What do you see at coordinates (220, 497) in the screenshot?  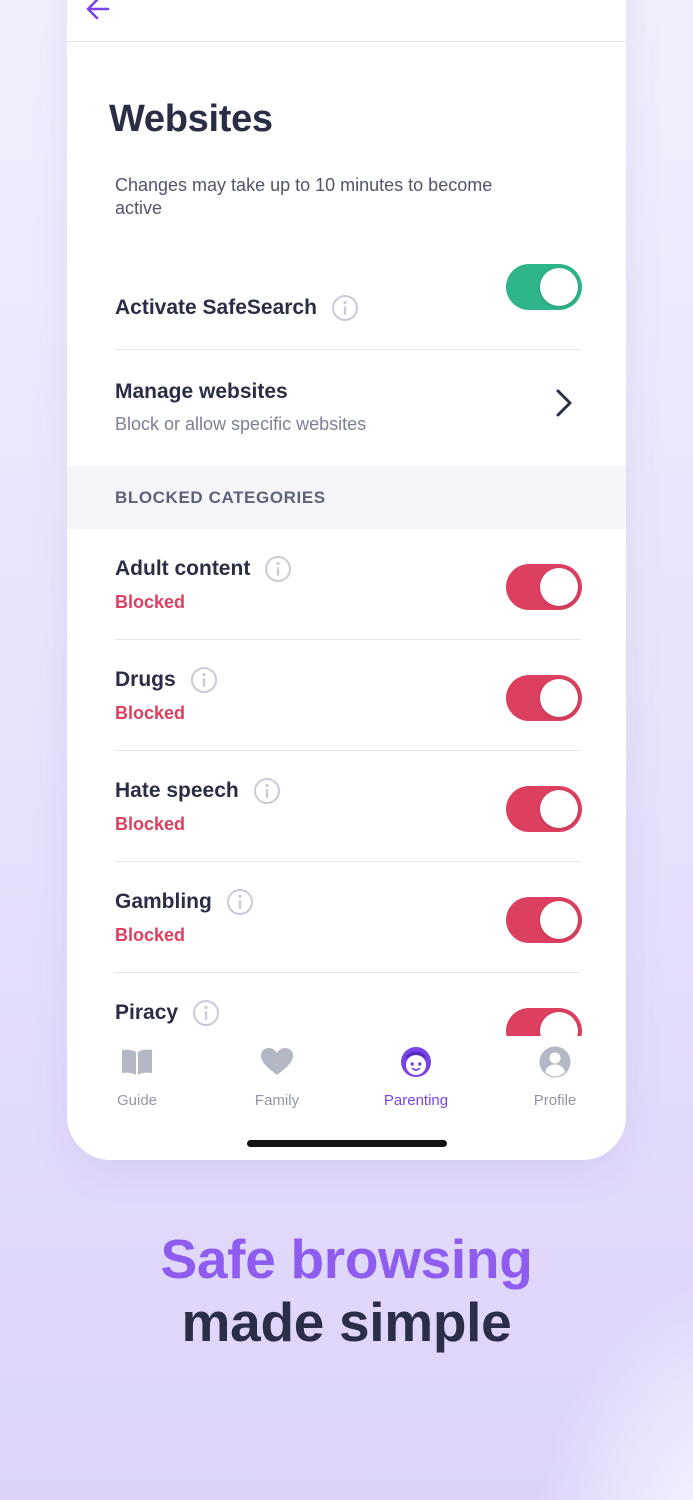 I see `section-header-label: BLOCKED CATEGORIES` at bounding box center [220, 497].